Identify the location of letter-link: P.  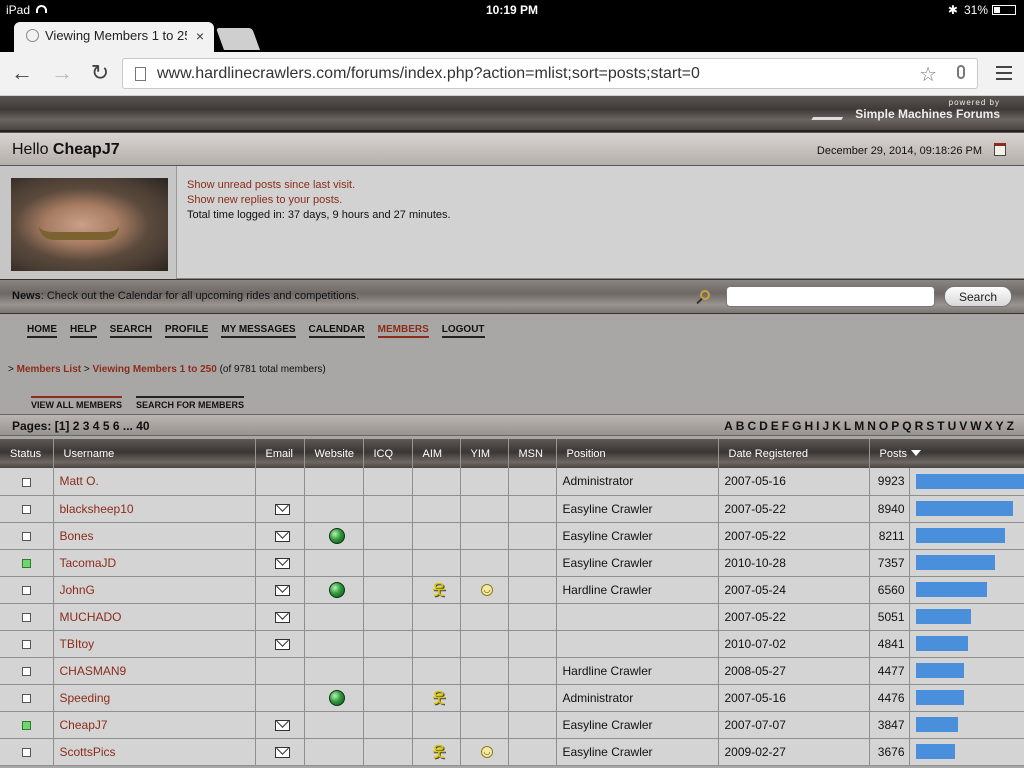
(895, 426).